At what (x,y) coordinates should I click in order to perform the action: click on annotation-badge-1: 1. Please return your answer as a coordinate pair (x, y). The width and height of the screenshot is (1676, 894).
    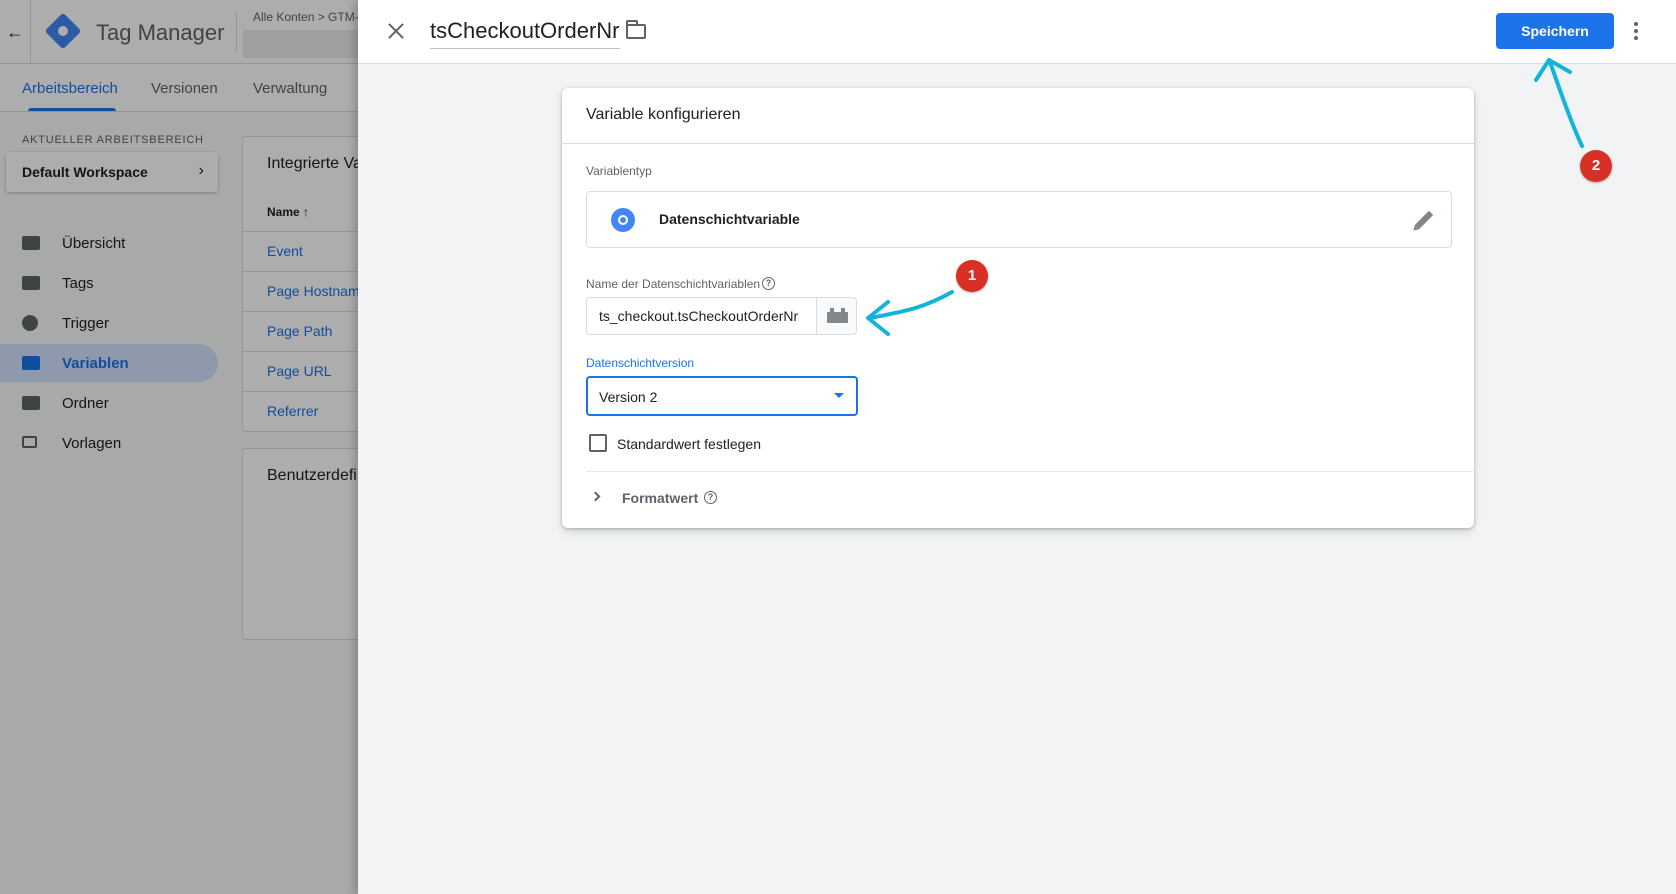
    Looking at the image, I should click on (972, 276).